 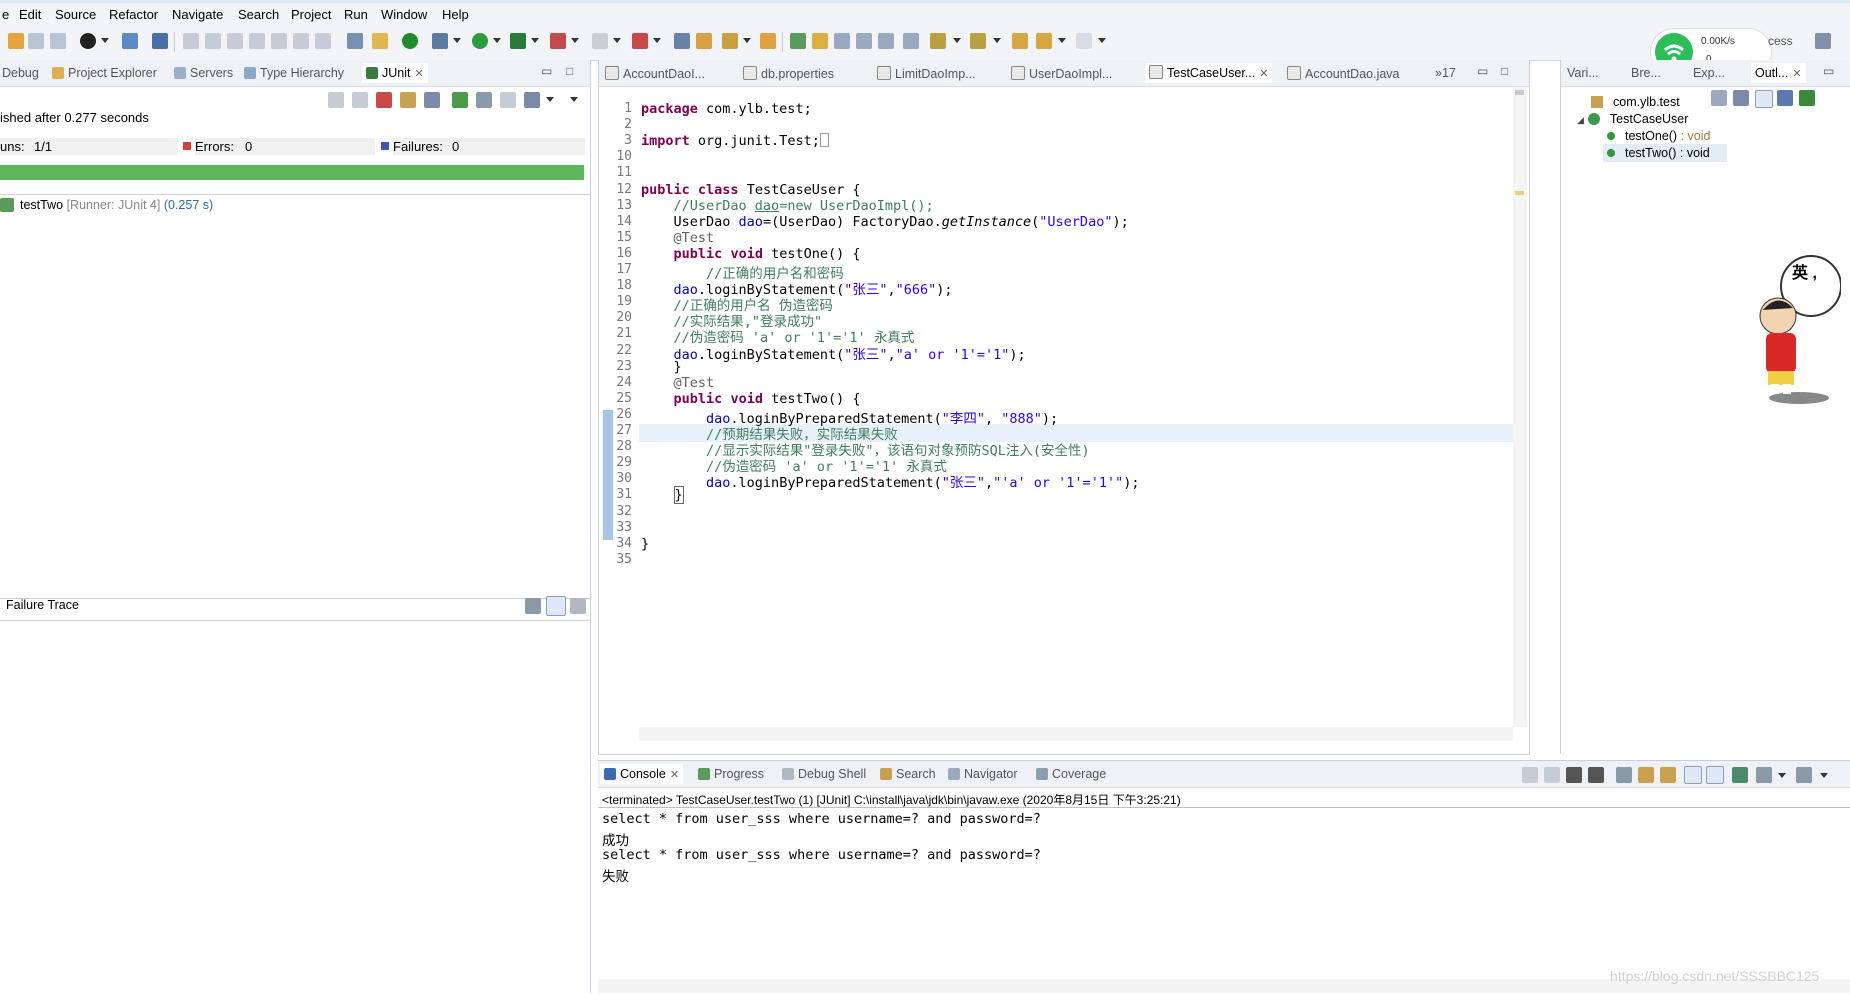 I want to click on menu-help: Help, so click(x=455, y=14).